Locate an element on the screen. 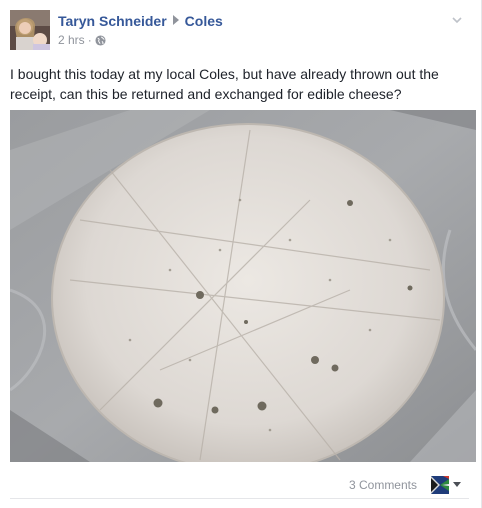 Image resolution: width=482 pixels, height=508 pixels. target-page-name: Coles is located at coordinates (204, 21).